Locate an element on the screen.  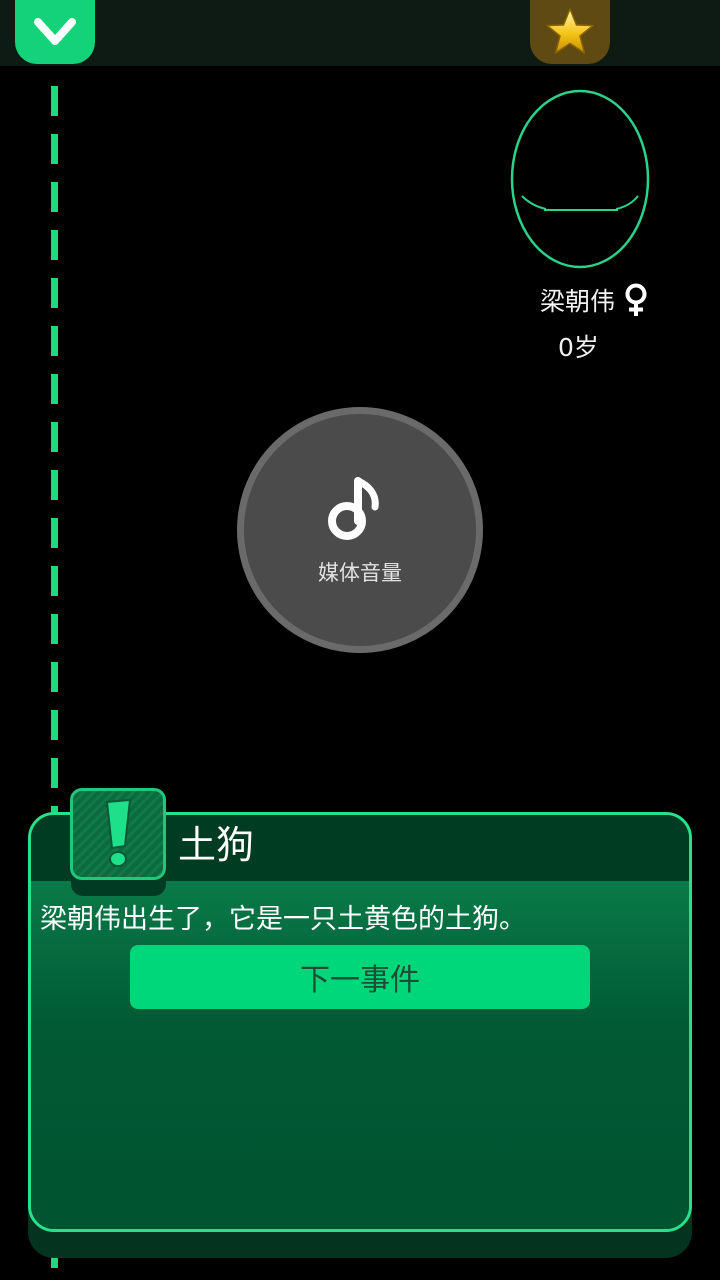
collapse-button is located at coordinates (55, 32).